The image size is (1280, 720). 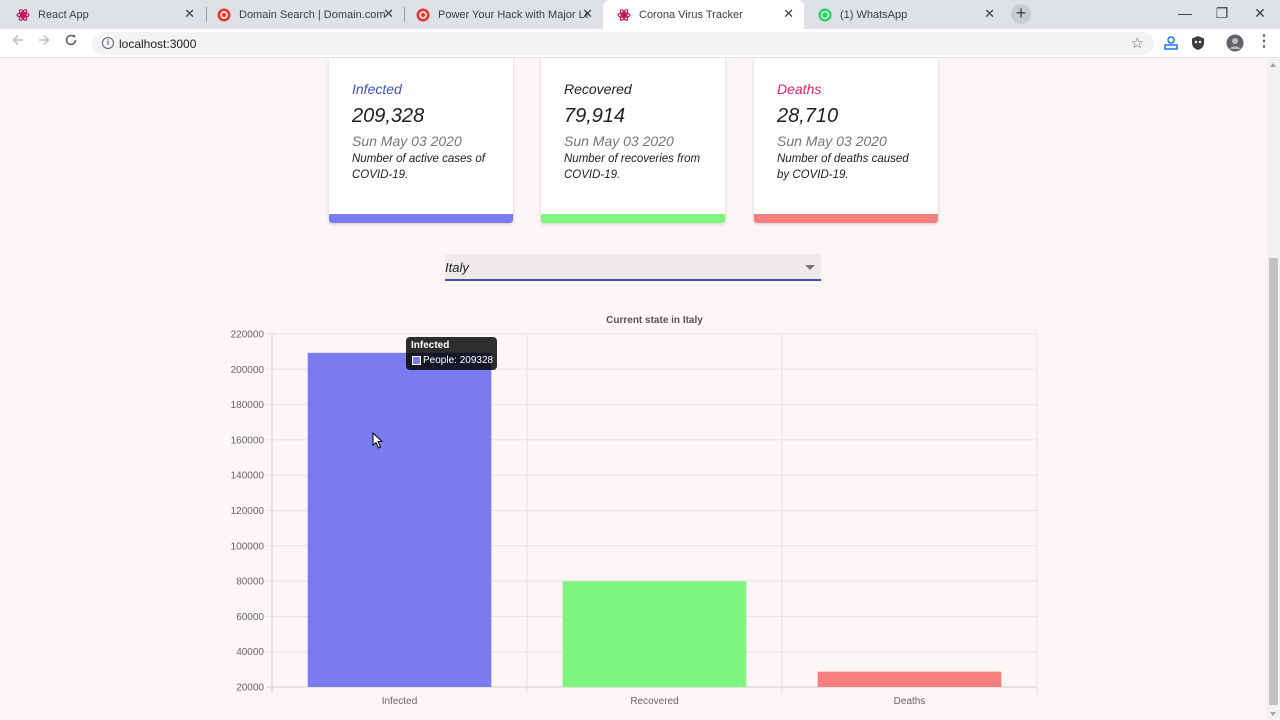 I want to click on x-tick-label: Deaths, so click(x=910, y=701).